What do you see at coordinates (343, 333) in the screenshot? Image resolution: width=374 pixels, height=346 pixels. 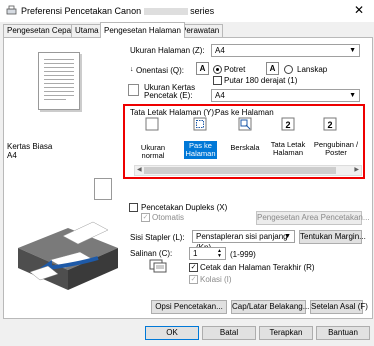 I see `help-button: Bantuan` at bounding box center [343, 333].